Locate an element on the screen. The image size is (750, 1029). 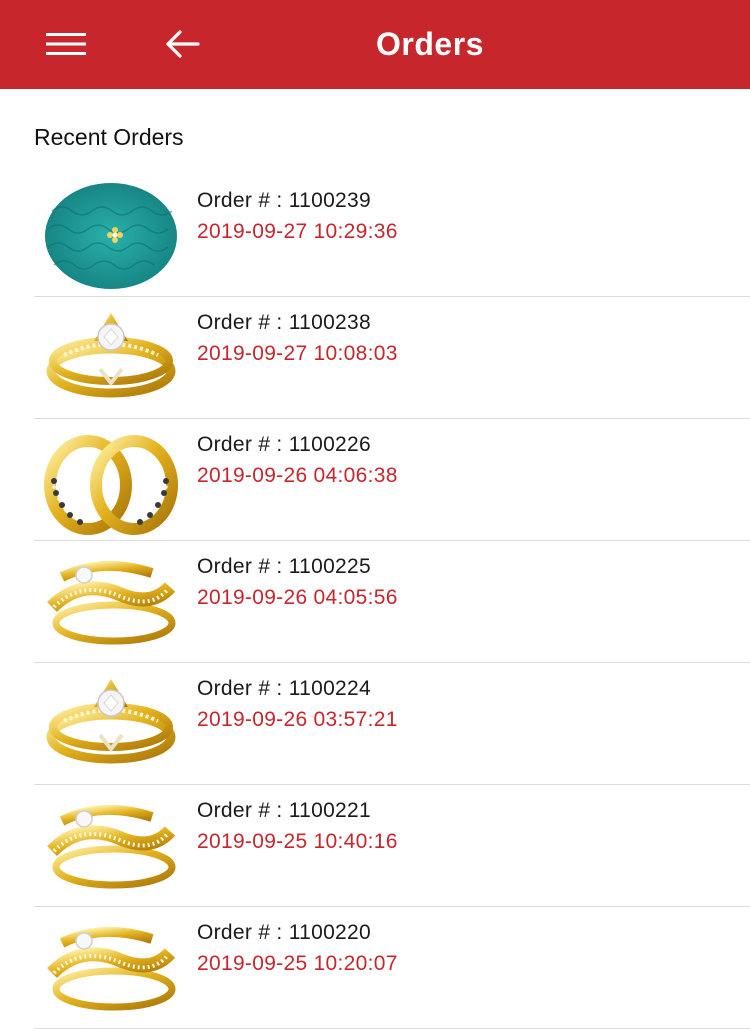
order-date: 2019-09-25 10:40:16 is located at coordinates (297, 841).